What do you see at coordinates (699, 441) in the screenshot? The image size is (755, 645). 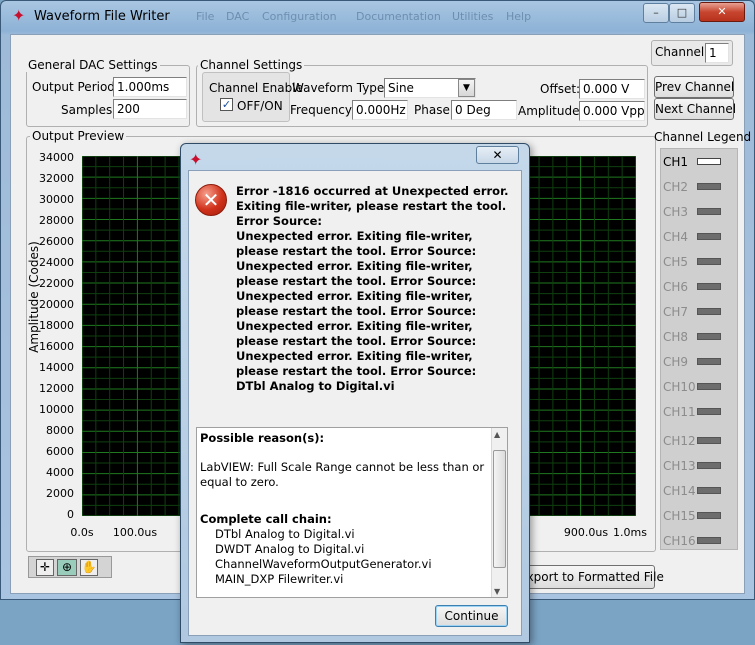 I see `legend-item: CH12` at bounding box center [699, 441].